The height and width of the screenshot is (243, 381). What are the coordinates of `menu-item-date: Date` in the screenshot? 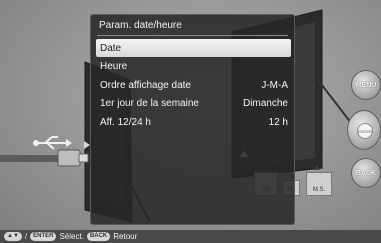 It's located at (193, 48).